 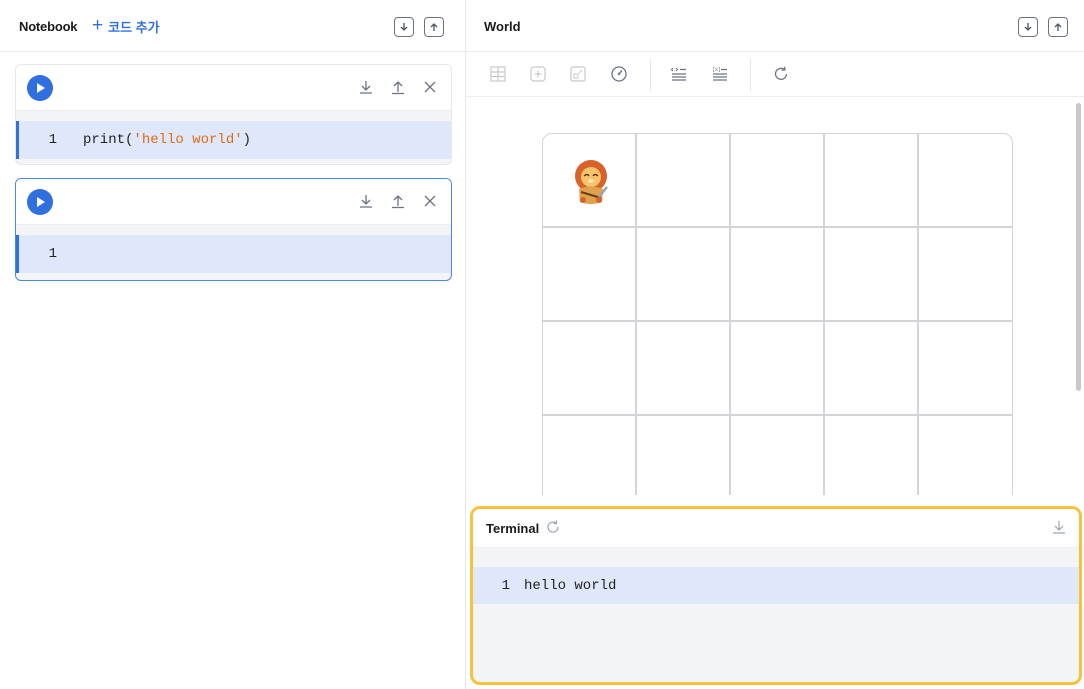 I want to click on terminal-header: Terminal, so click(x=776, y=528).